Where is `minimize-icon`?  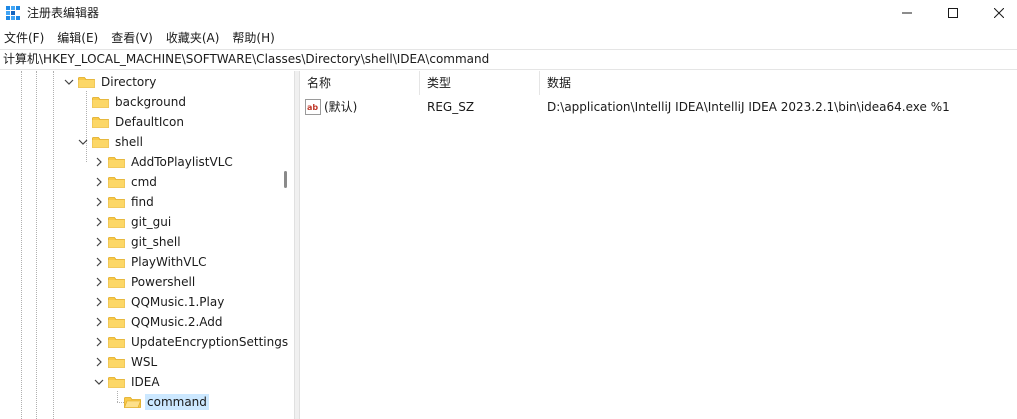 minimize-icon is located at coordinates (907, 13).